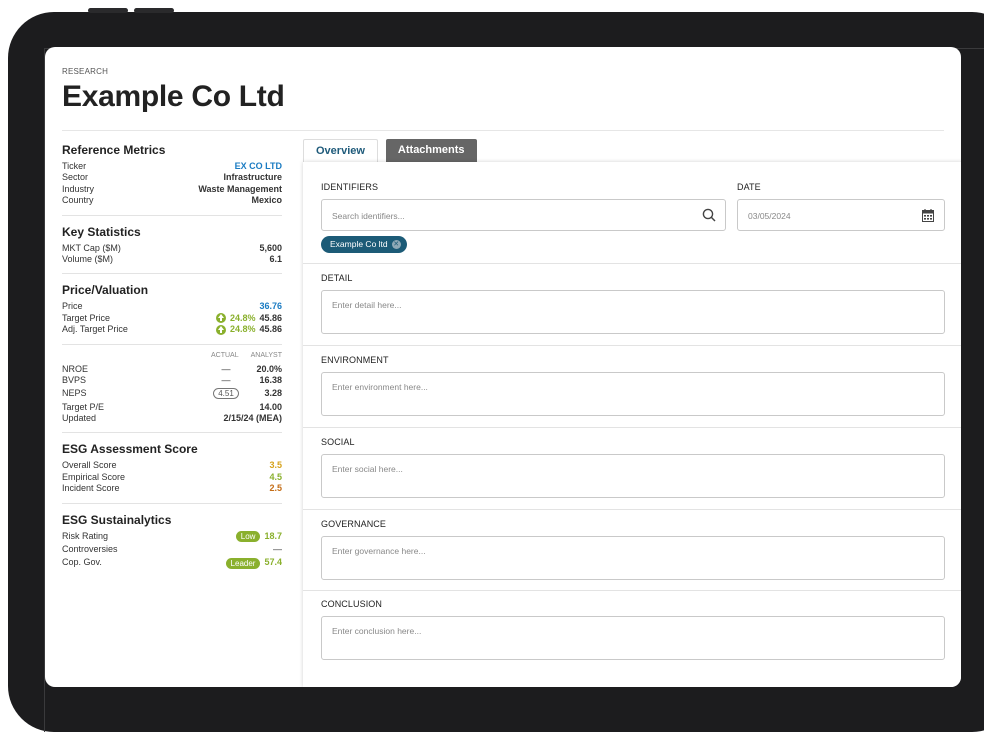 This screenshot has width=984, height=732. What do you see at coordinates (78, 200) in the screenshot?
I see `metric-label: Country` at bounding box center [78, 200].